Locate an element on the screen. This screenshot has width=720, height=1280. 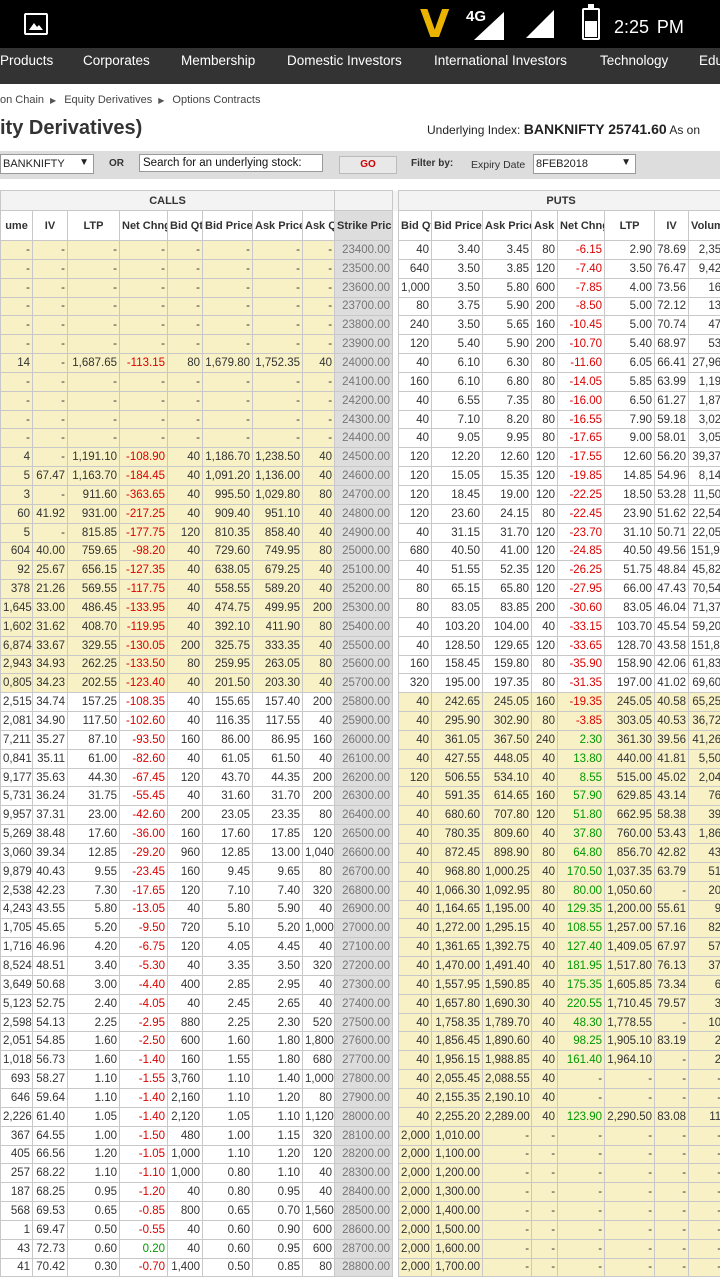
table-cell: 2.40 is located at coordinates (93, 1003).